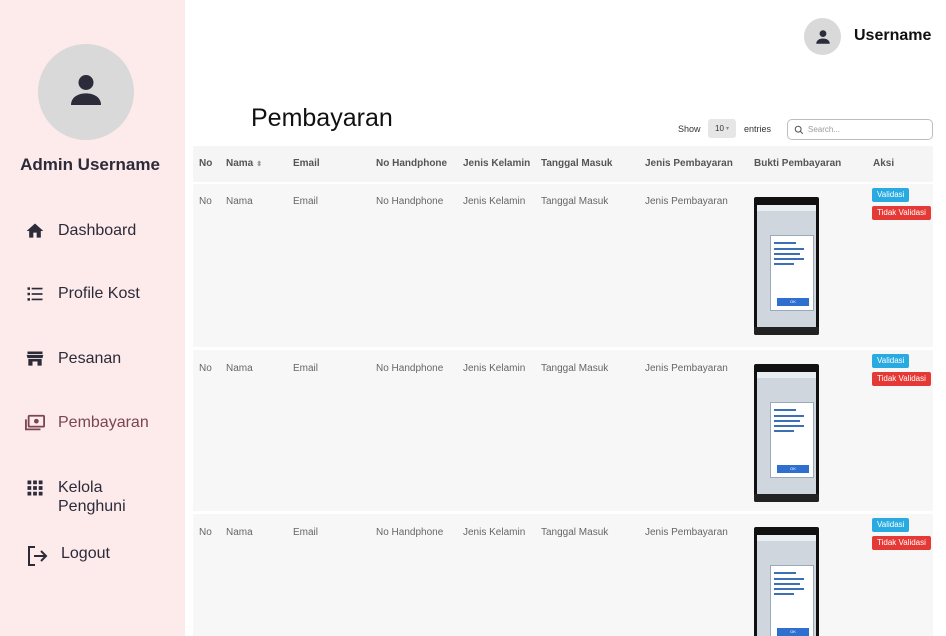  I want to click on user-avatar, so click(822, 36).